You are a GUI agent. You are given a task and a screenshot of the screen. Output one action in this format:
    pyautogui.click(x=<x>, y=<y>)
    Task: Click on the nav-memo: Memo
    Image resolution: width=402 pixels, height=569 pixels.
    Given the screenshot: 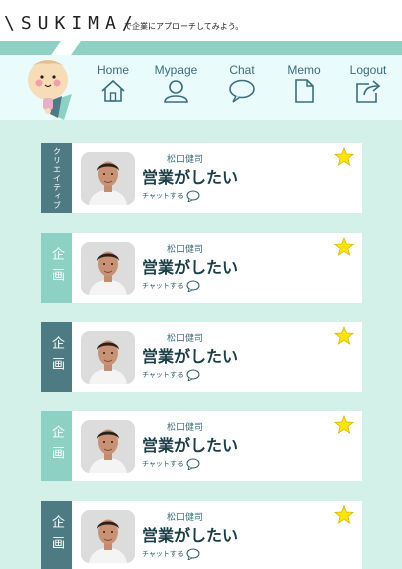 What is the action you would take?
    pyautogui.click(x=304, y=83)
    